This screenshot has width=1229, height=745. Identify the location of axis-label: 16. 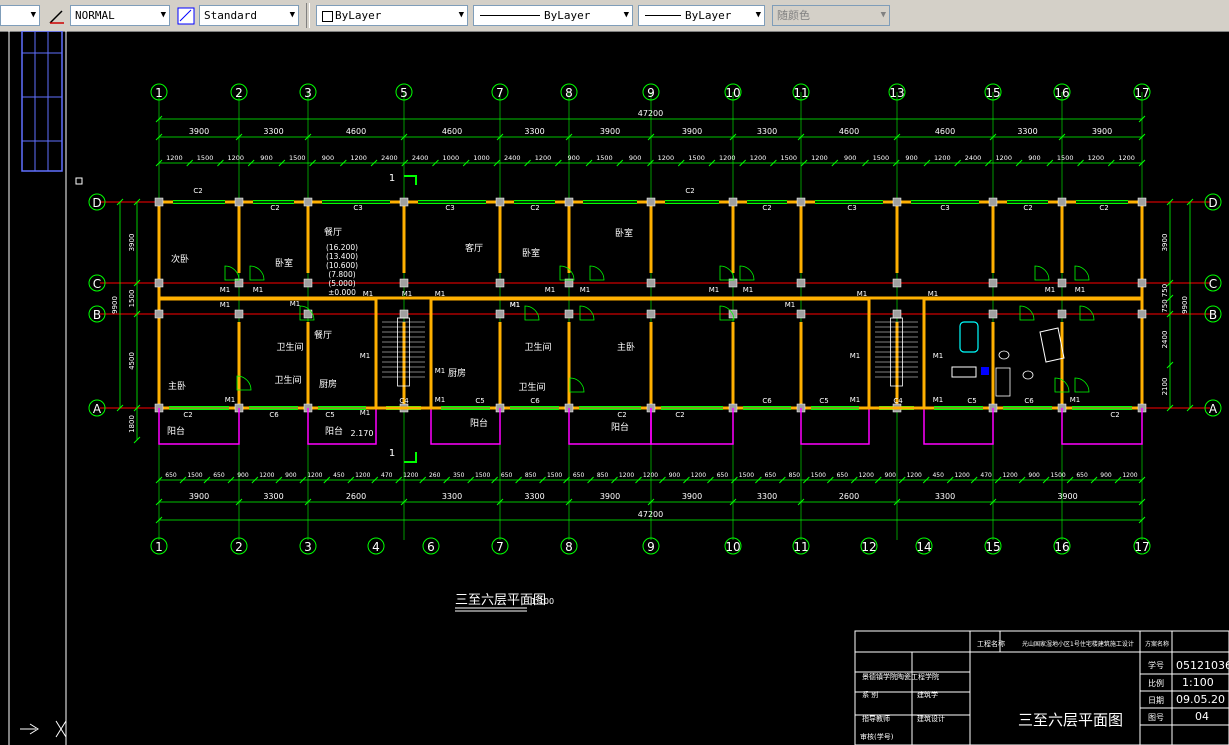
(1061, 547).